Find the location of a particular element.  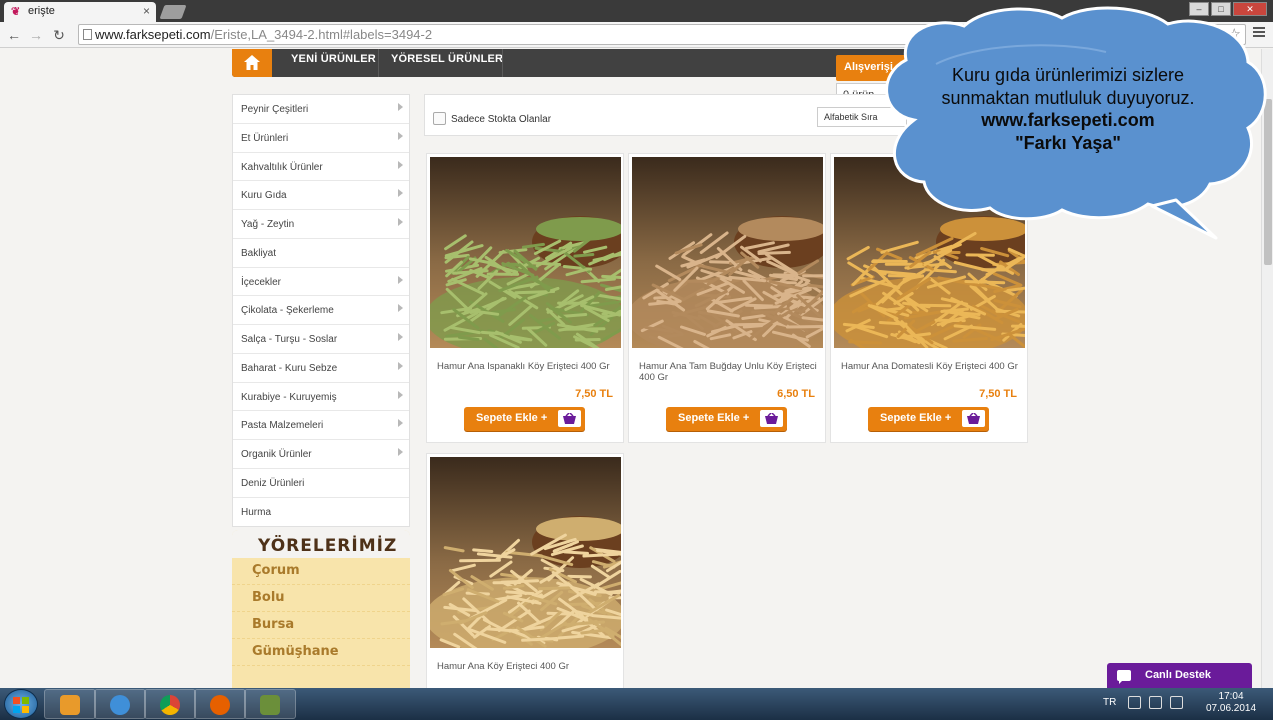

category-item: Peynir Çeşitleri is located at coordinates (321, 109).